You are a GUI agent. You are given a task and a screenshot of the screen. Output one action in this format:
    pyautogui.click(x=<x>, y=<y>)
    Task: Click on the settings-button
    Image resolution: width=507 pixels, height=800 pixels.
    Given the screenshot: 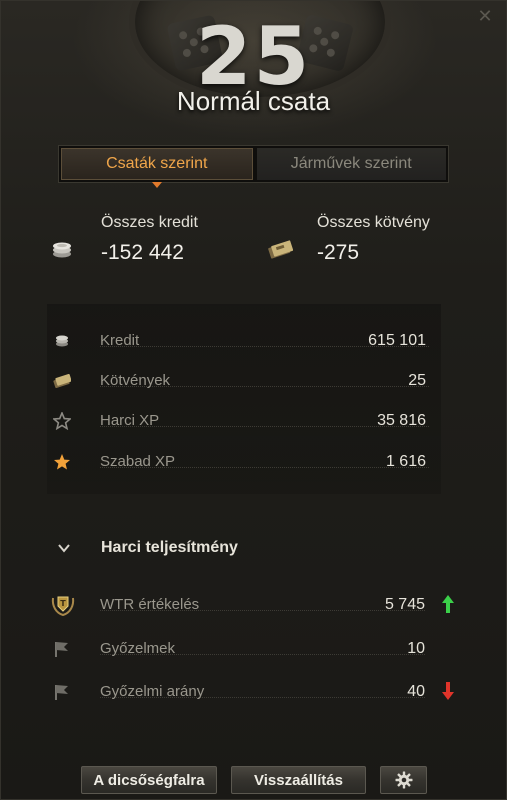 What is the action you would take?
    pyautogui.click(x=403, y=780)
    